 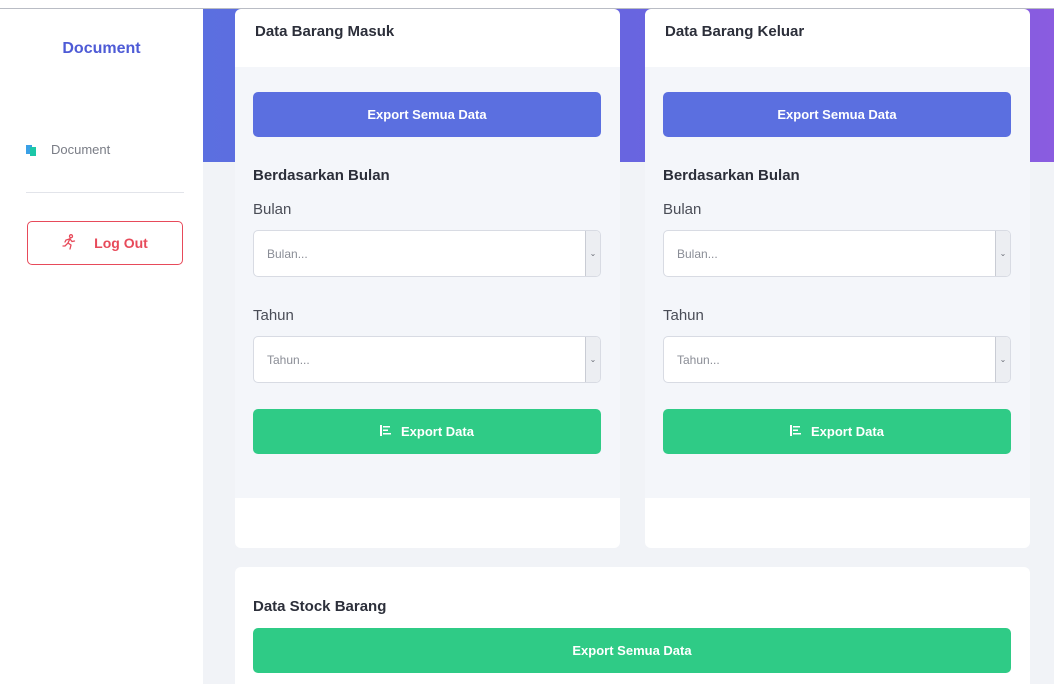 I want to click on running-person-icon, so click(x=69, y=243).